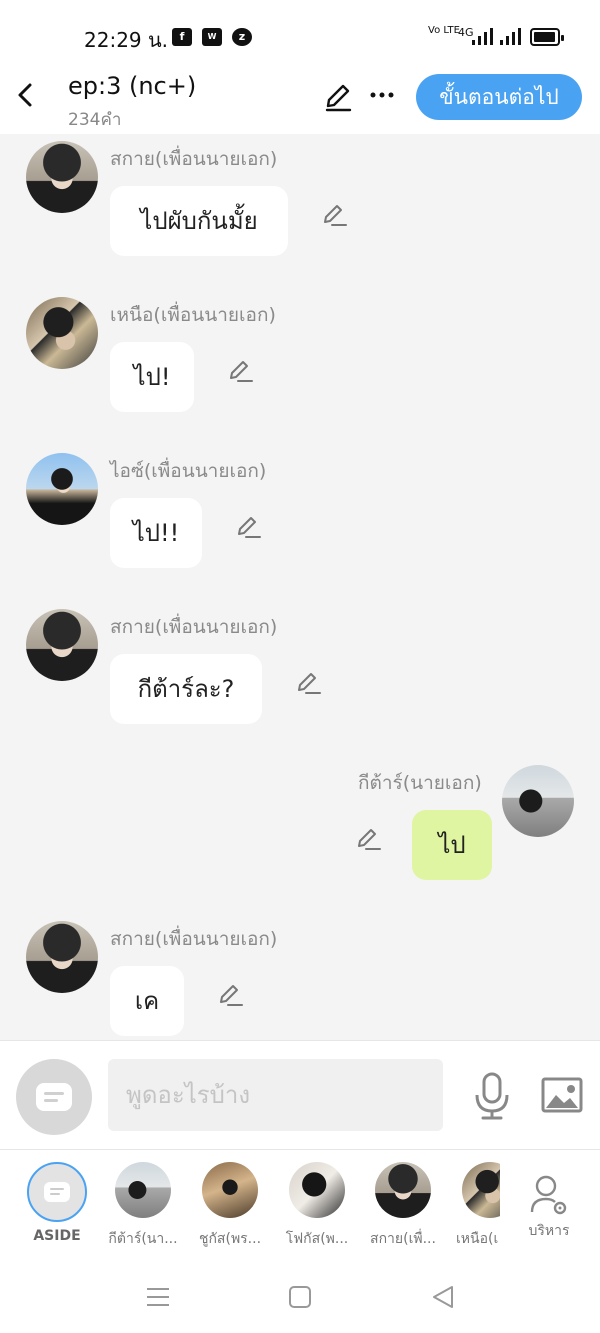 Image resolution: width=600 pixels, height=1333 pixels. Describe the element at coordinates (300, 103) in the screenshot. I see `header: ep:3 (nc+) 234คำ ขั้นตอนต่อไป` at that location.